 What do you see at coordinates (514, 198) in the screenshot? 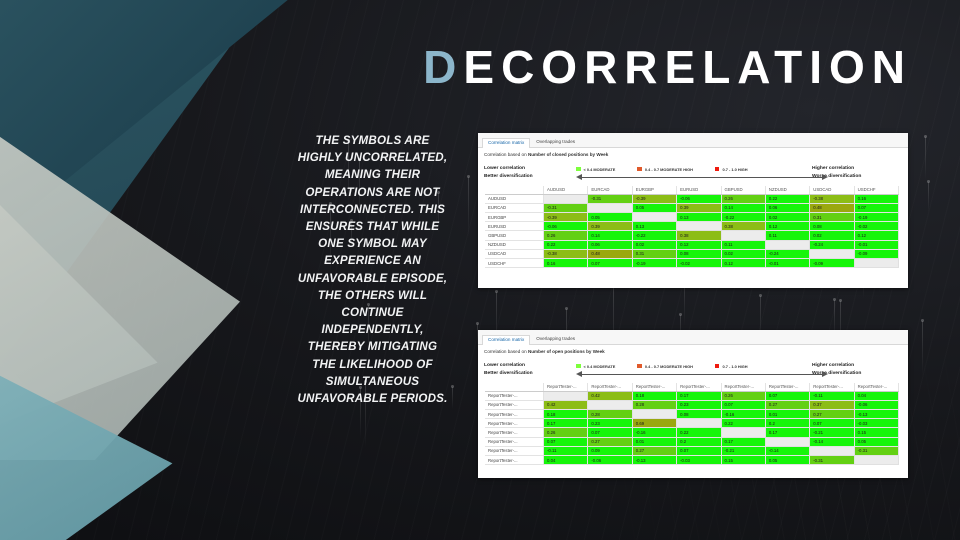
I see `row-header-0: AUDUSD` at bounding box center [514, 198].